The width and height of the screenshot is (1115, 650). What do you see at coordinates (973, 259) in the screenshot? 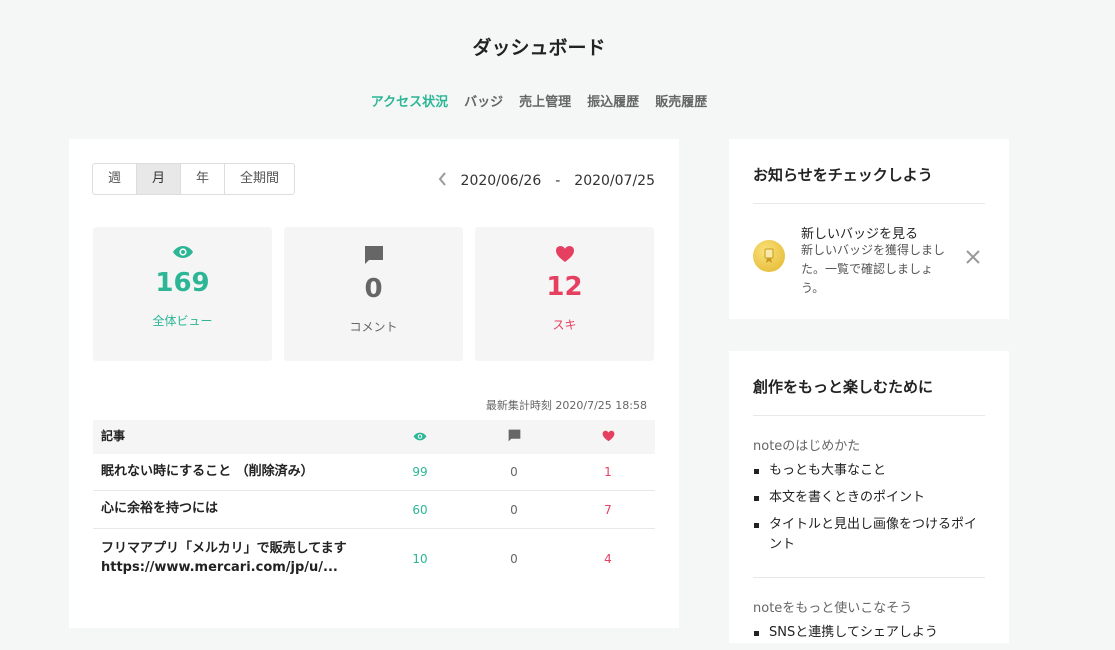
I see `close-icon` at bounding box center [973, 259].